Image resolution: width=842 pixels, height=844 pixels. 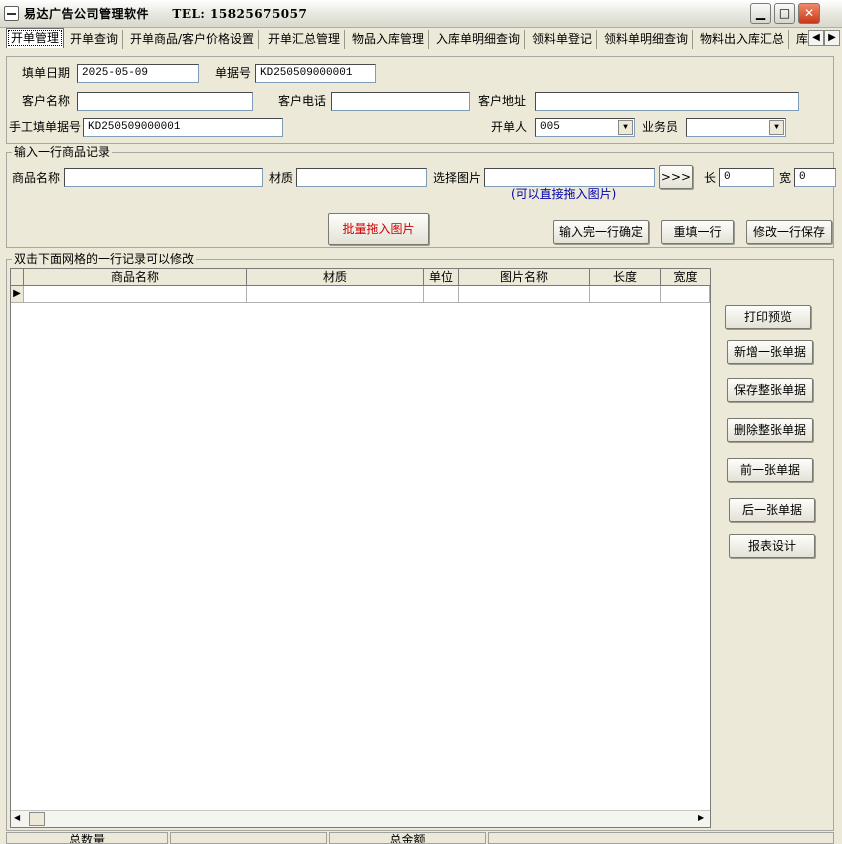 What do you see at coordinates (697, 232) in the screenshot?
I see `refill-row-button: 重填一行` at bounding box center [697, 232].